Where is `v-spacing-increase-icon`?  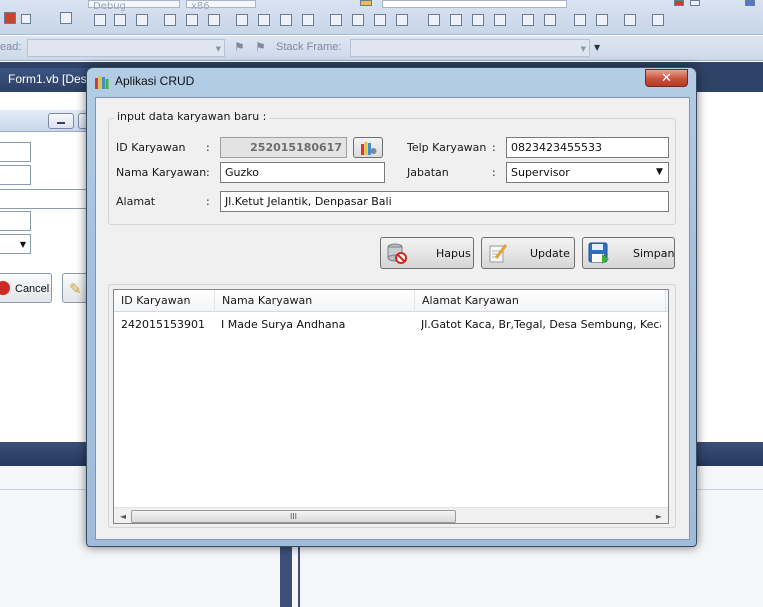
v-spacing-increase-icon is located at coordinates (456, 20).